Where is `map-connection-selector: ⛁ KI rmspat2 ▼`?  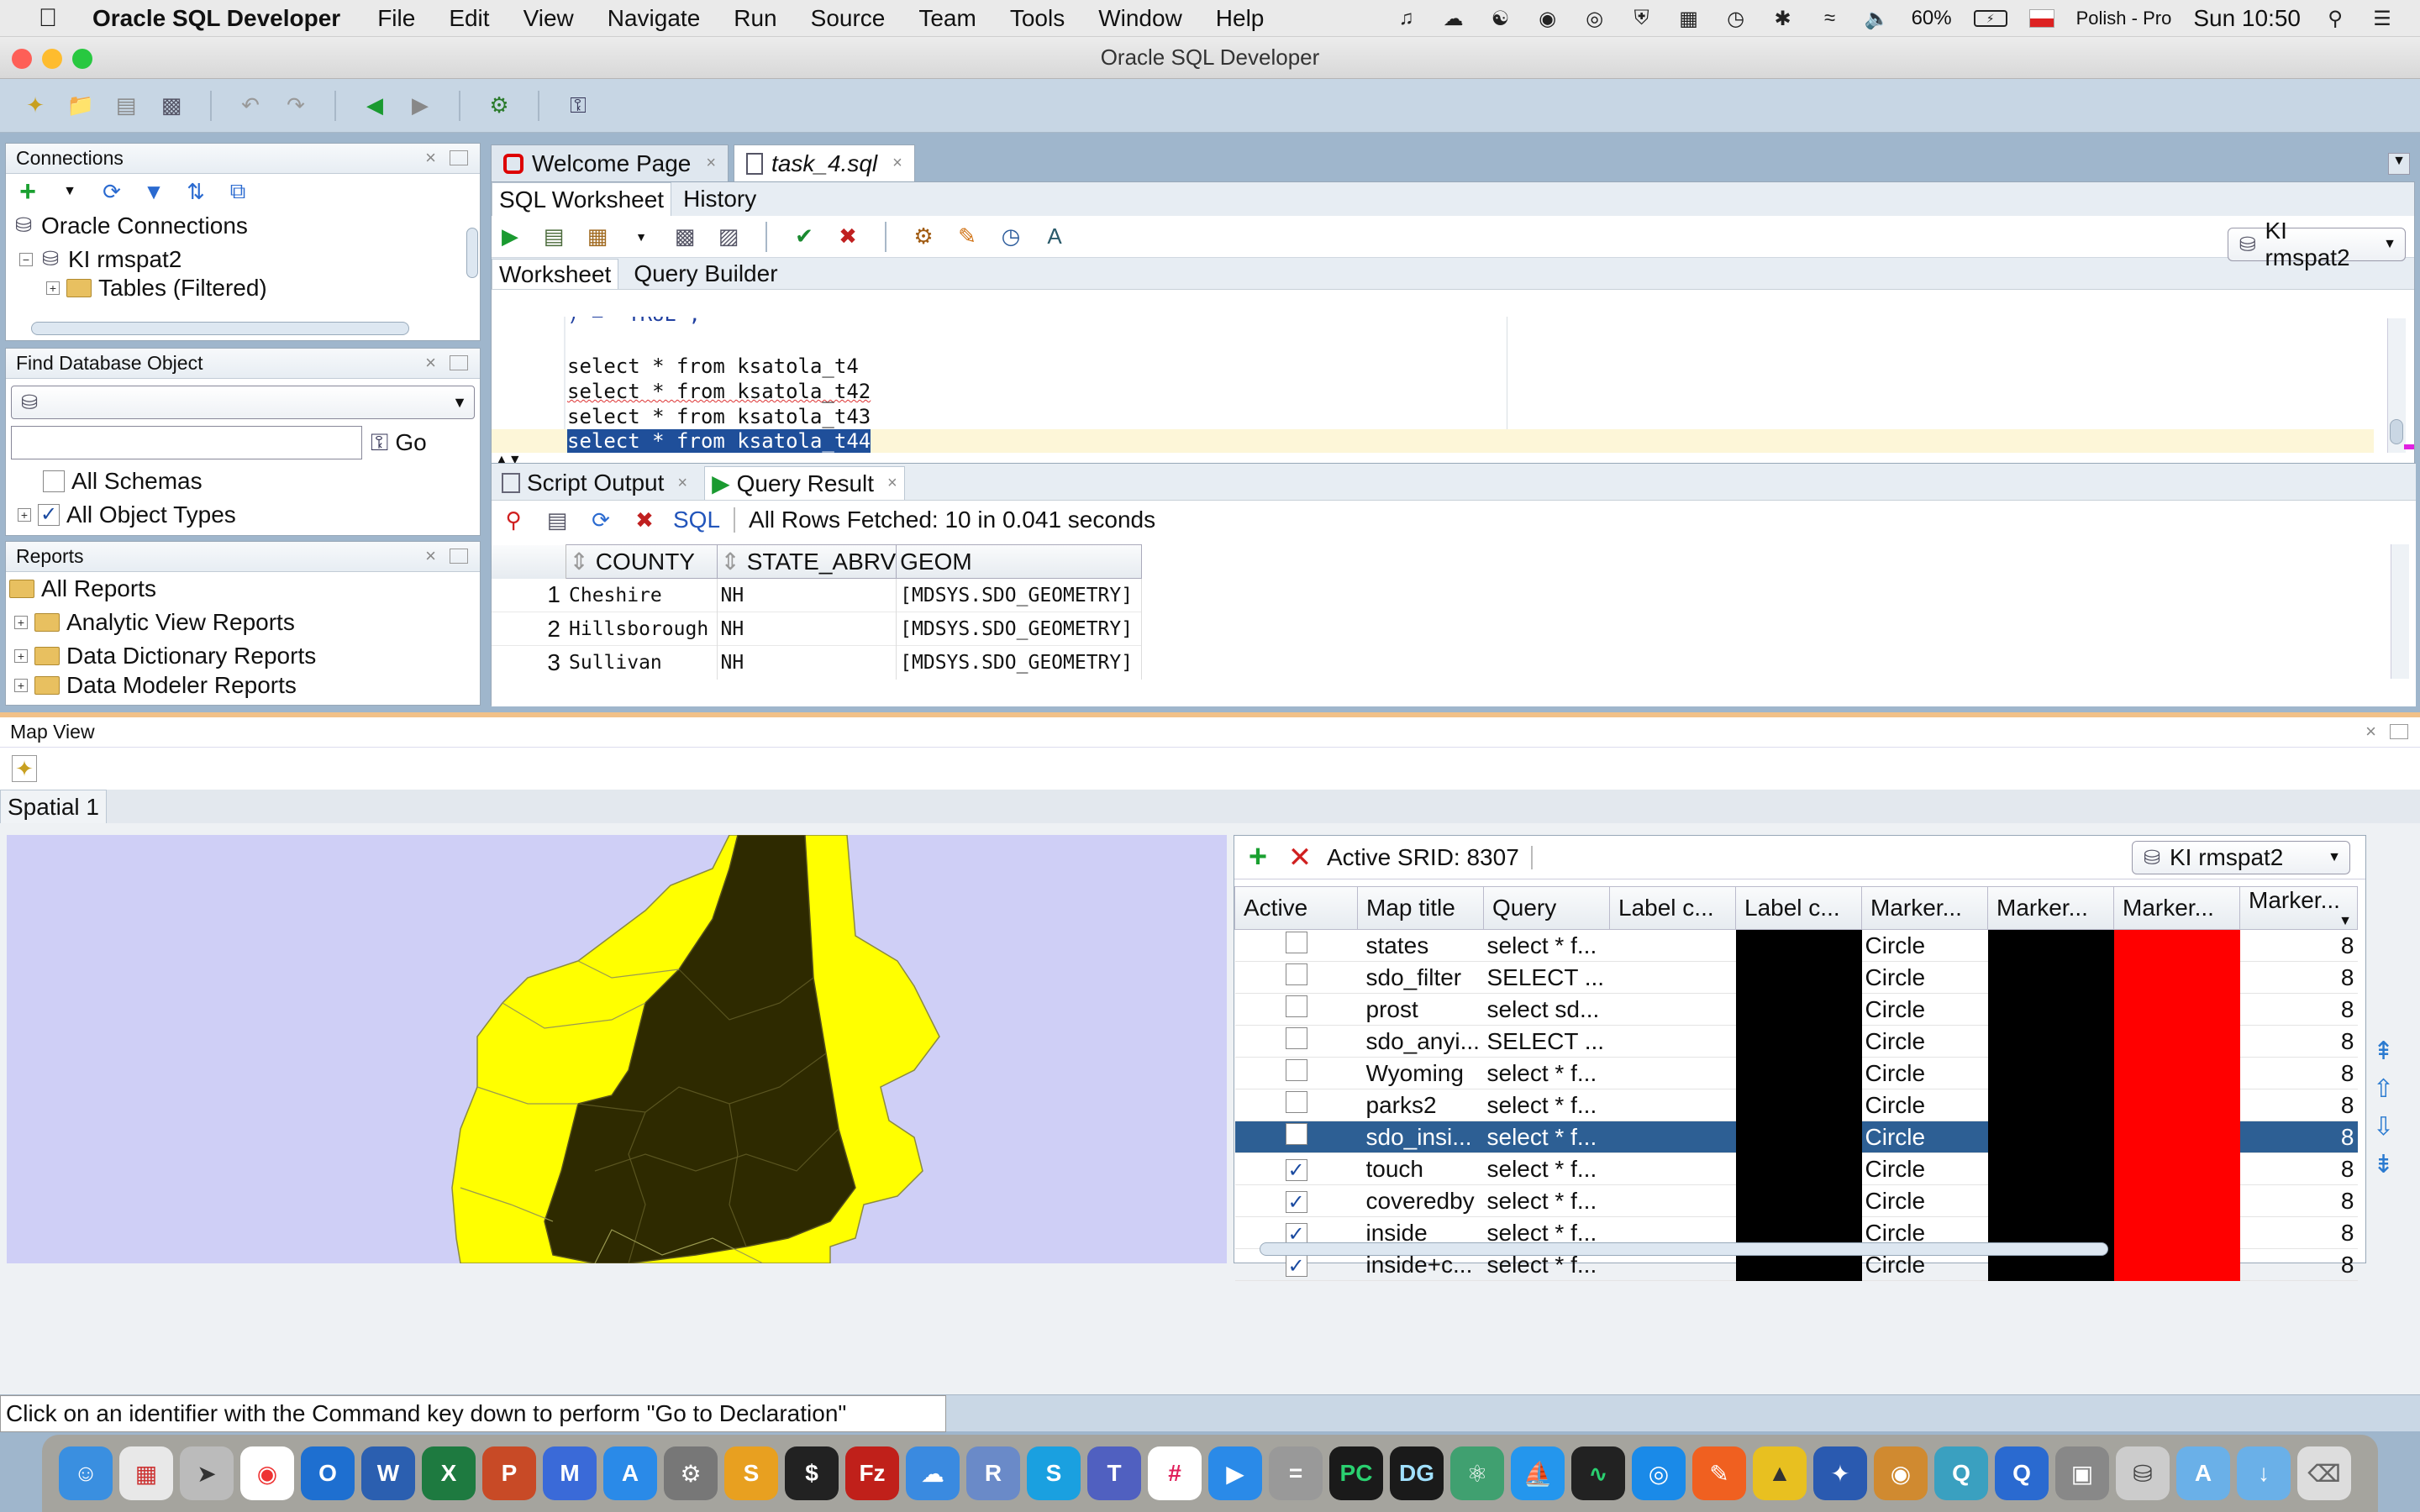
map-connection-selector: ⛁ KI rmspat2 ▼ is located at coordinates (2241, 857).